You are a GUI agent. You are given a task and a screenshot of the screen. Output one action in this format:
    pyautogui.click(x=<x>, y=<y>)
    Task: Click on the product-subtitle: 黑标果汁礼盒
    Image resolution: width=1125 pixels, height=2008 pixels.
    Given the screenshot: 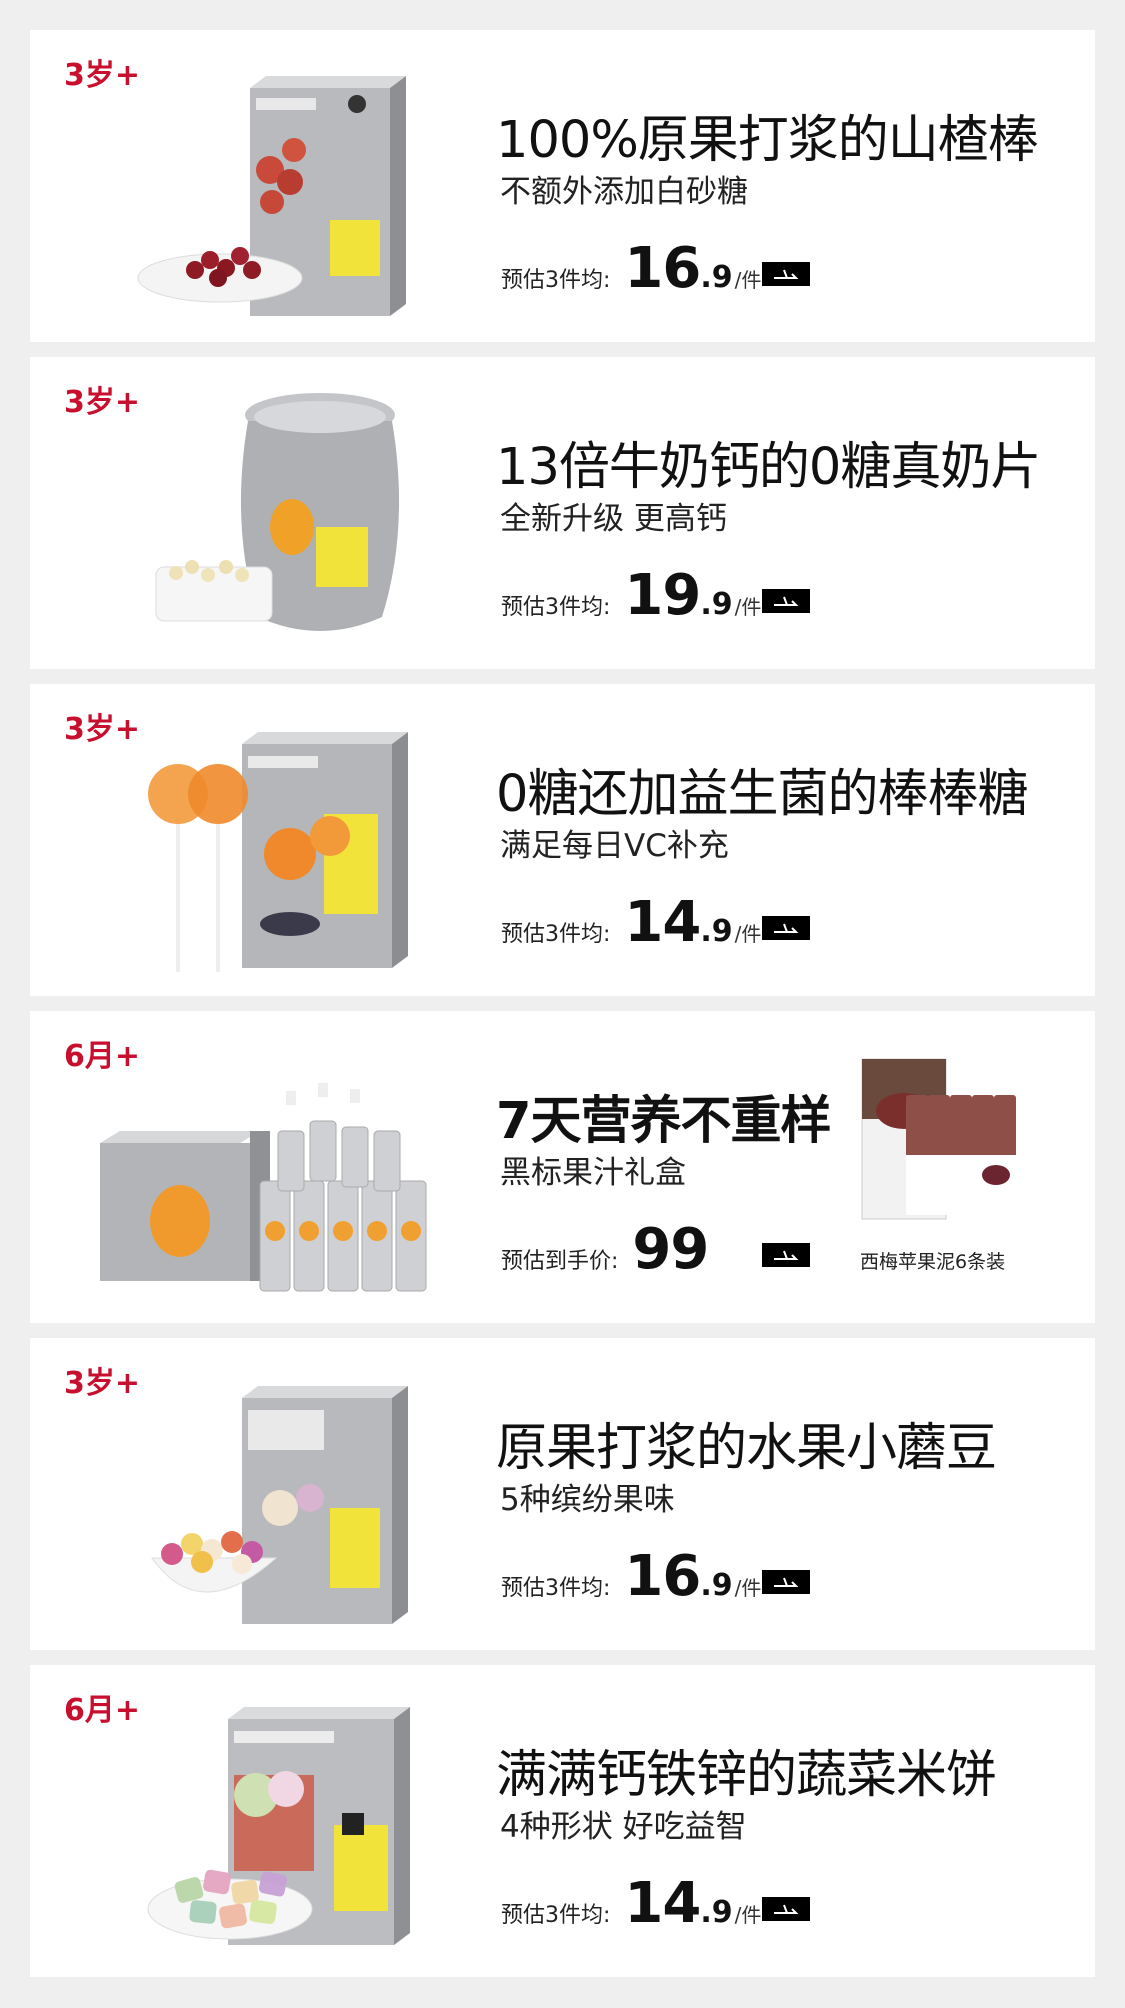 What is the action you would take?
    pyautogui.click(x=593, y=1173)
    